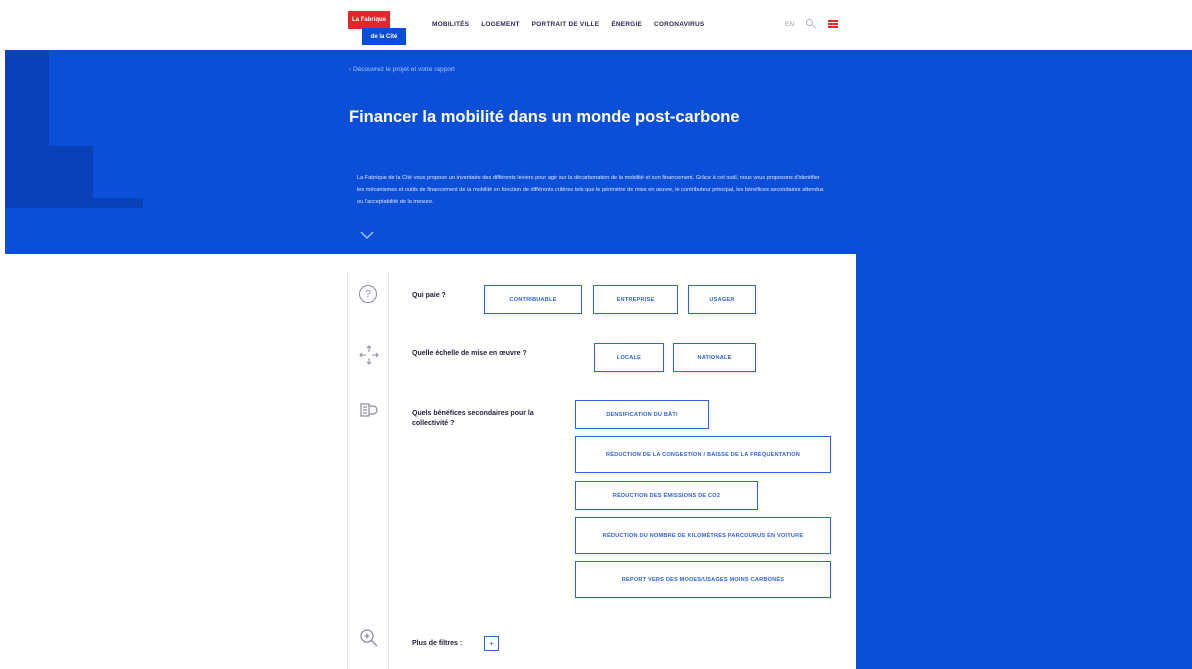  I want to click on chevron-down-icon, so click(367, 235).